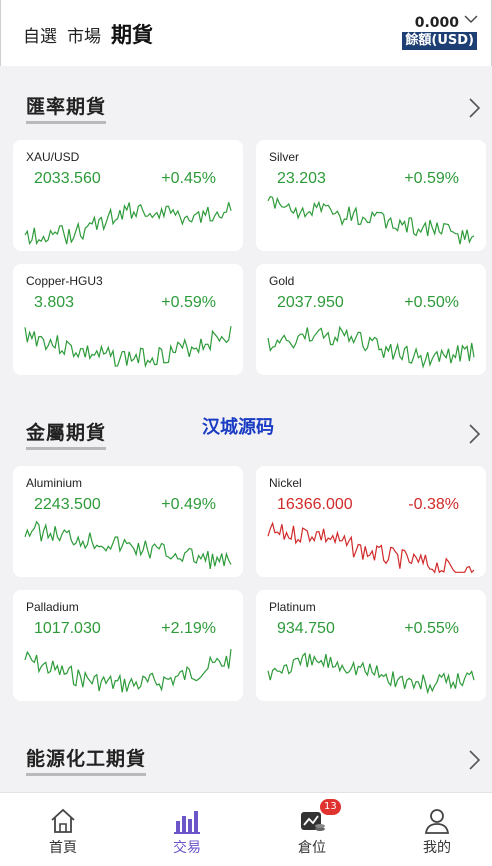 This screenshot has height=866, width=492. Describe the element at coordinates (312, 829) in the screenshot. I see `nav-positions: 13 倉位` at that location.